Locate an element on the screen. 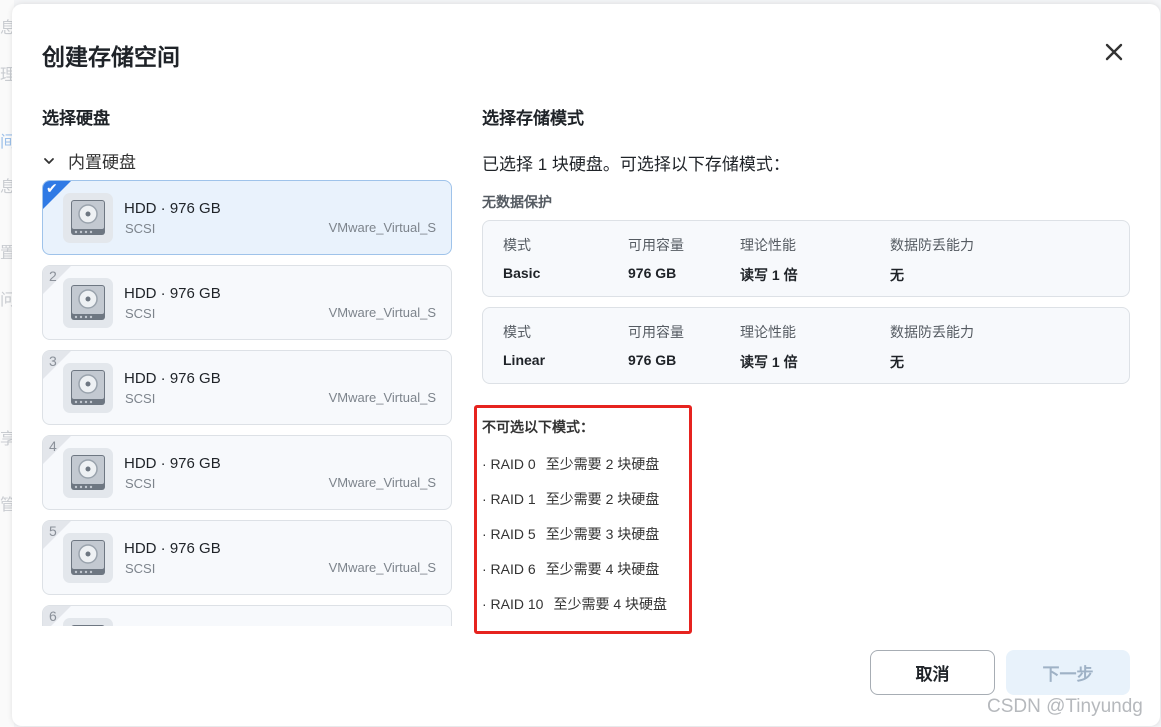 Image resolution: width=1161 pixels, height=727 pixels. select-mode-title: 选择存储模式 is located at coordinates (533, 118).